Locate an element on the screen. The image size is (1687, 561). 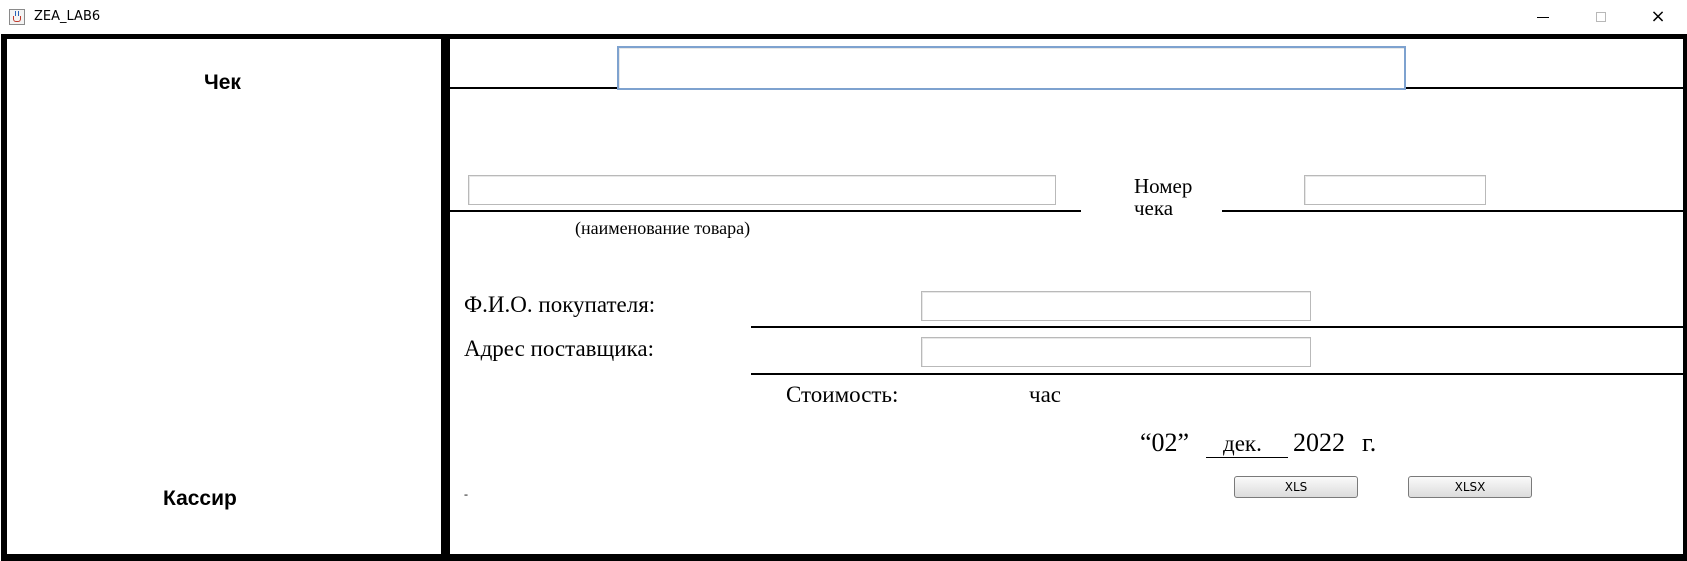
buyer-underline is located at coordinates (1217, 327).